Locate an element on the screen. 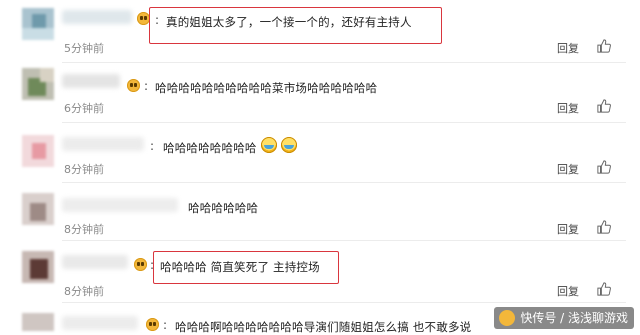 The width and height of the screenshot is (640, 335). watermark: 快传号 / 浅浅聊游戏 is located at coordinates (564, 318).